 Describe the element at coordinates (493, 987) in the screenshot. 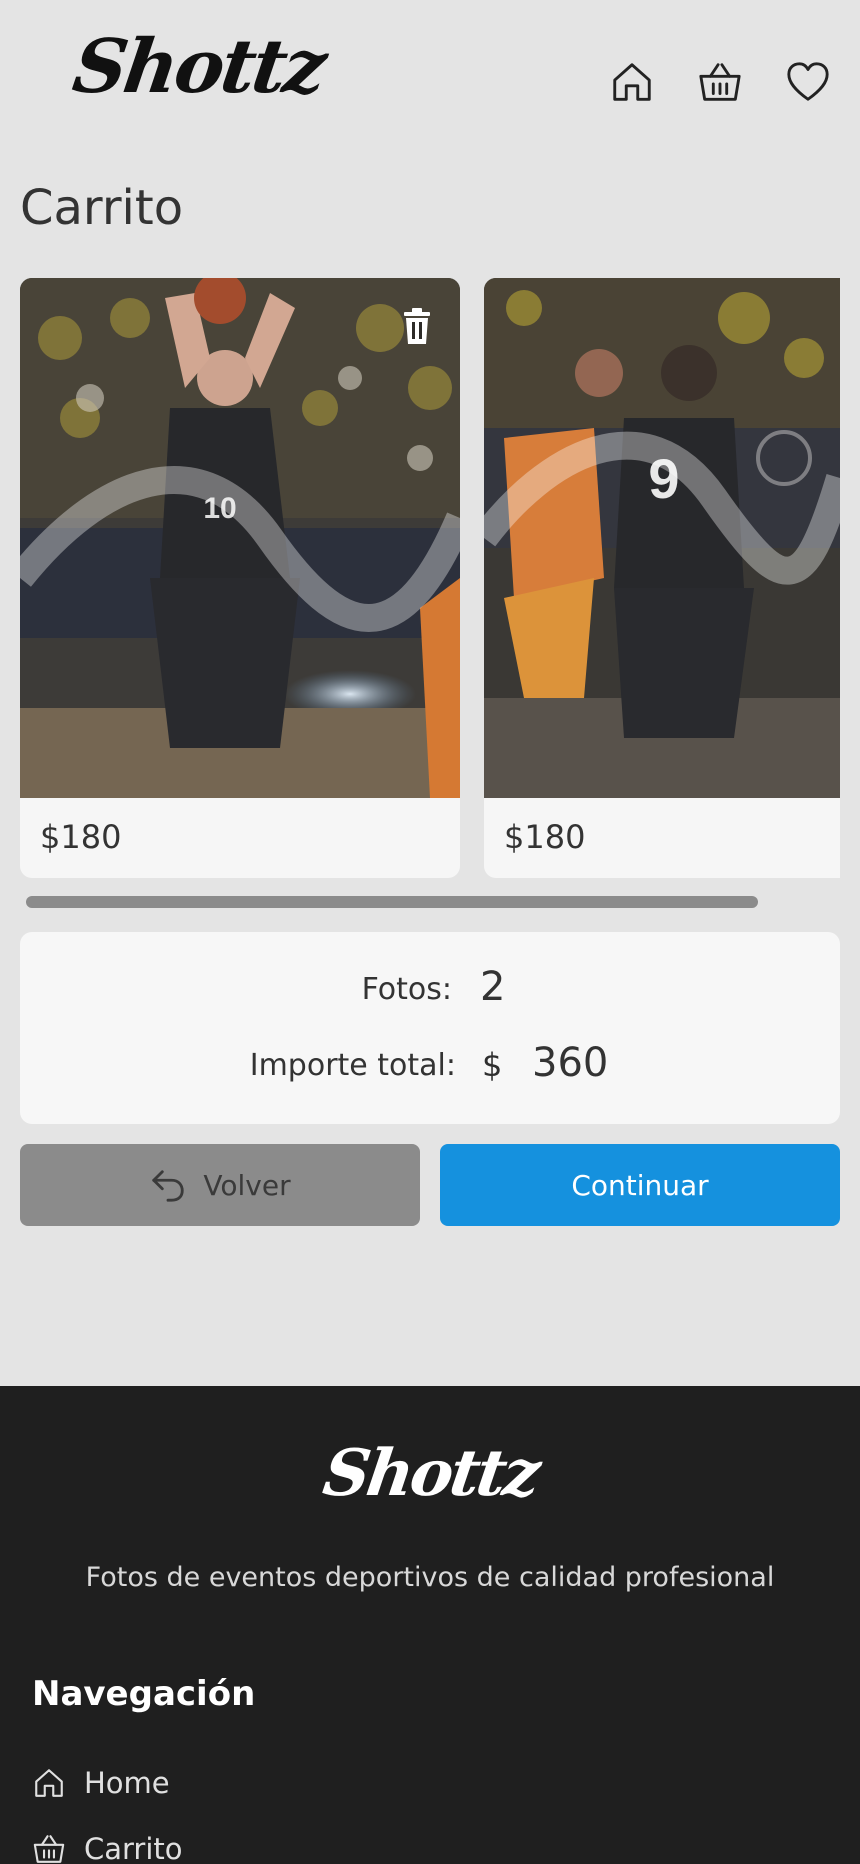

I see `photos-count: 2` at that location.